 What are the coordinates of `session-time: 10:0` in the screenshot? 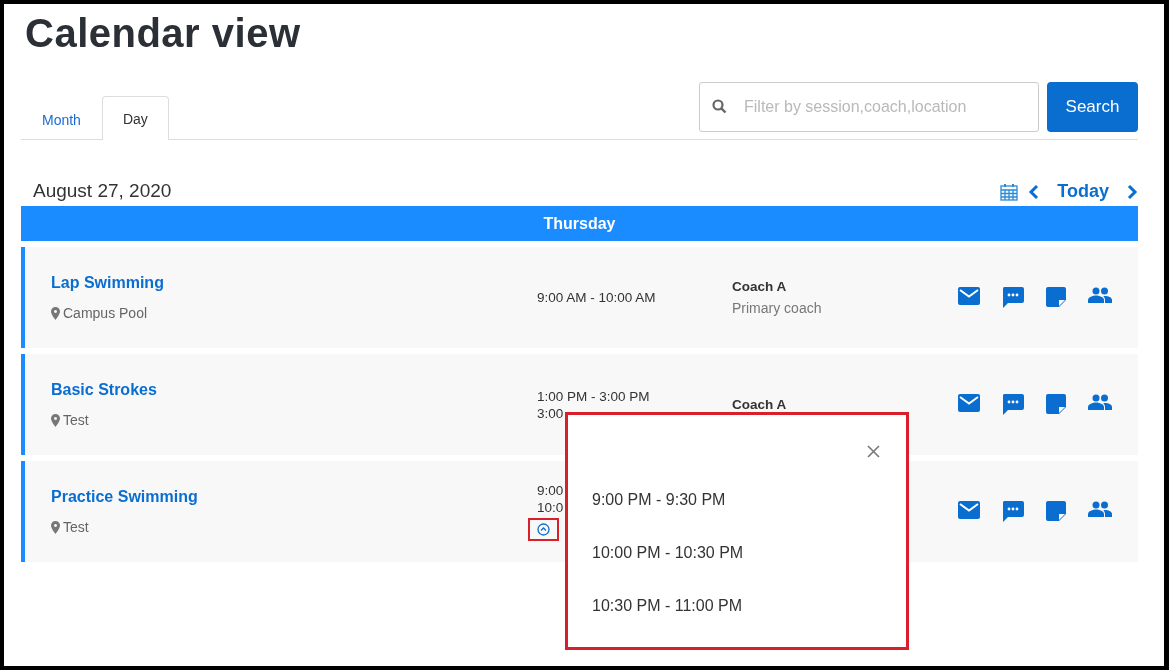 It's located at (550, 507).